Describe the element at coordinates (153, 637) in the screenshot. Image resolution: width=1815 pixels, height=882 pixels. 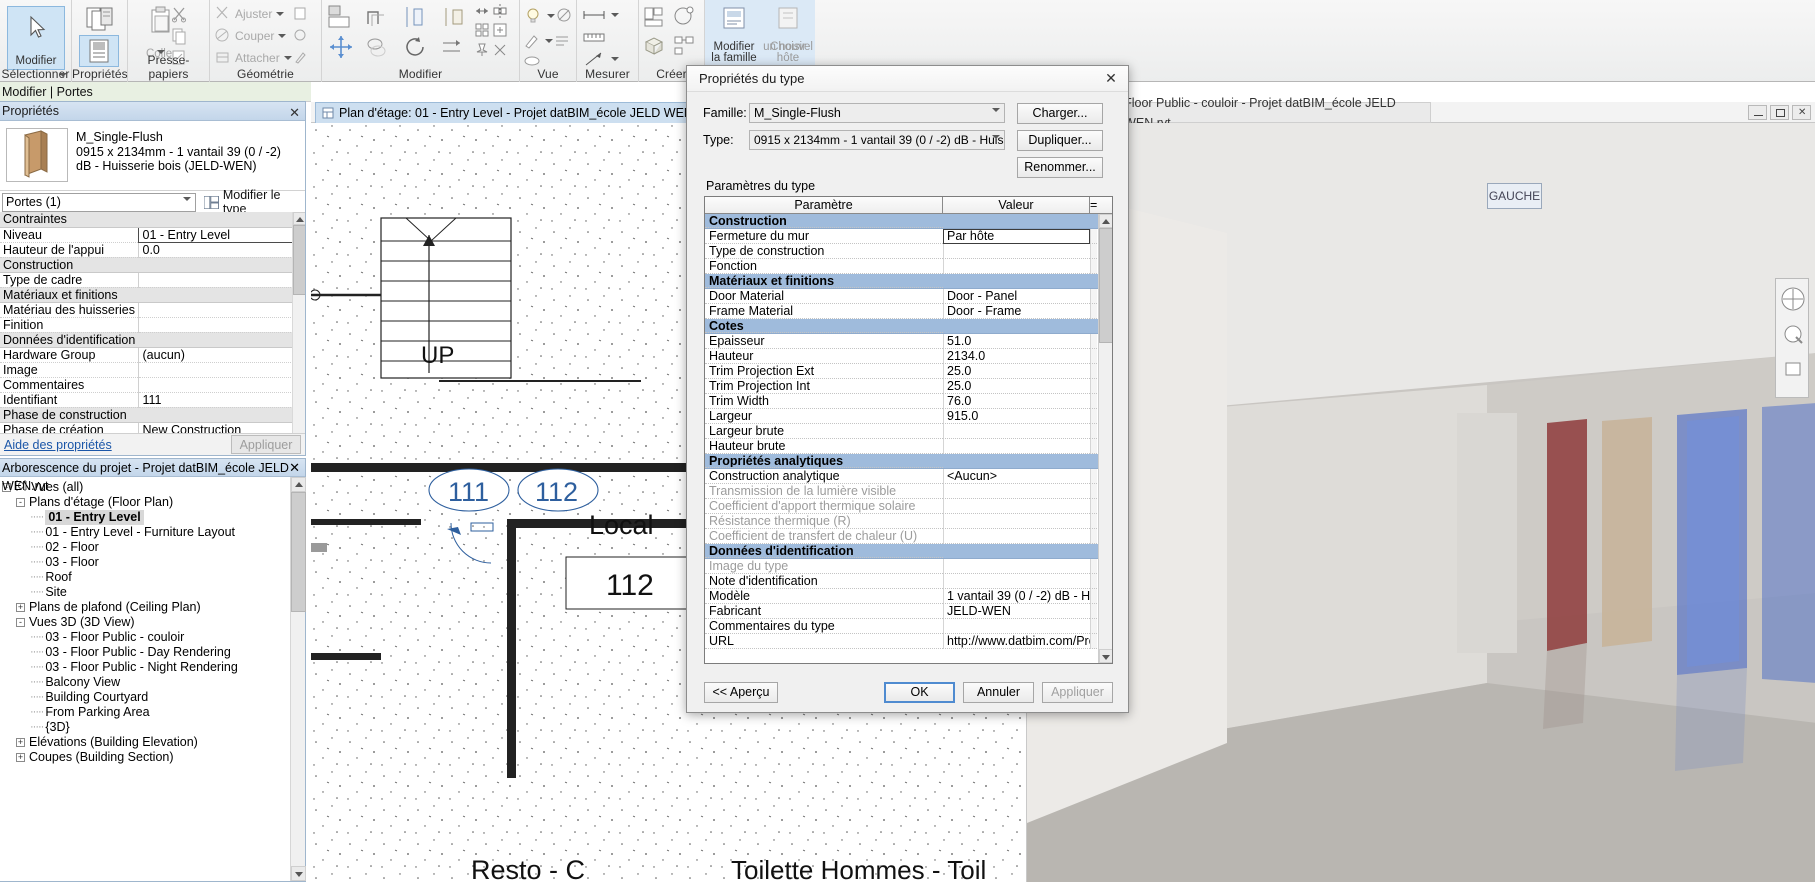
I see `tree-node: ····· 03 - Floor Public - couloir` at that location.